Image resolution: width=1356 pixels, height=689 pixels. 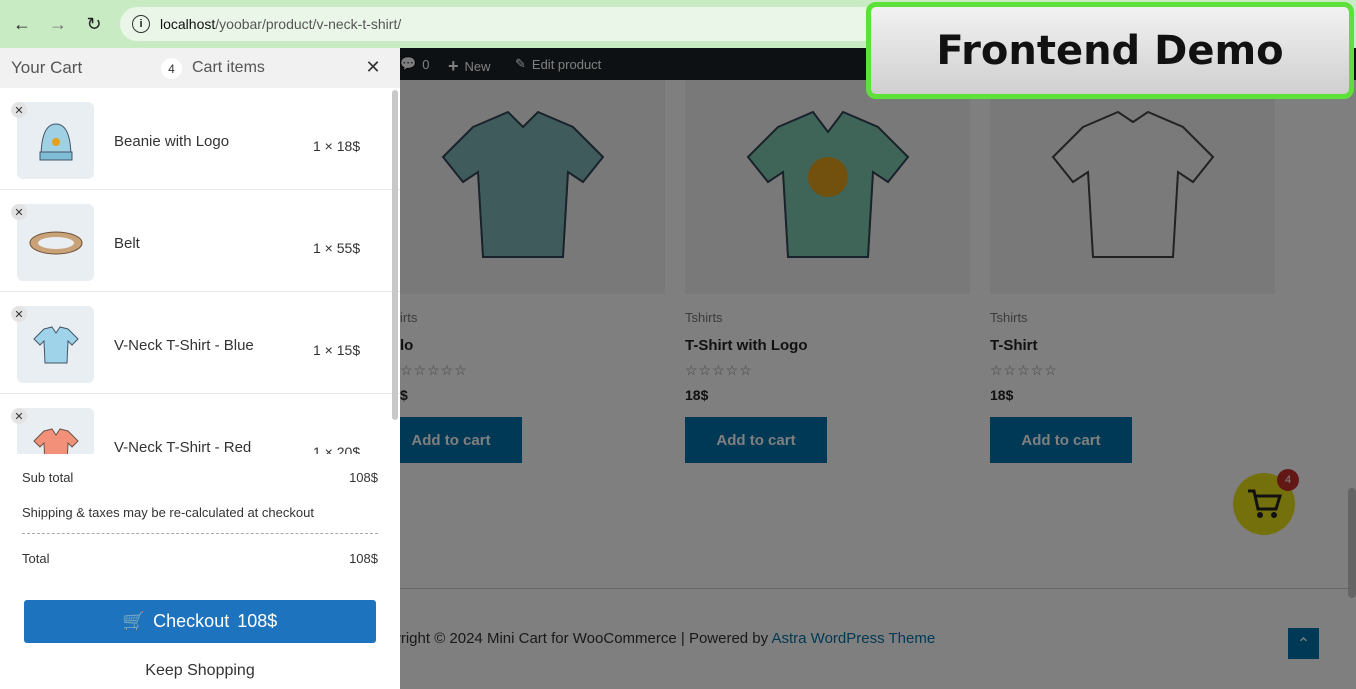 I want to click on checkout-label: Checkout, so click(x=191, y=621).